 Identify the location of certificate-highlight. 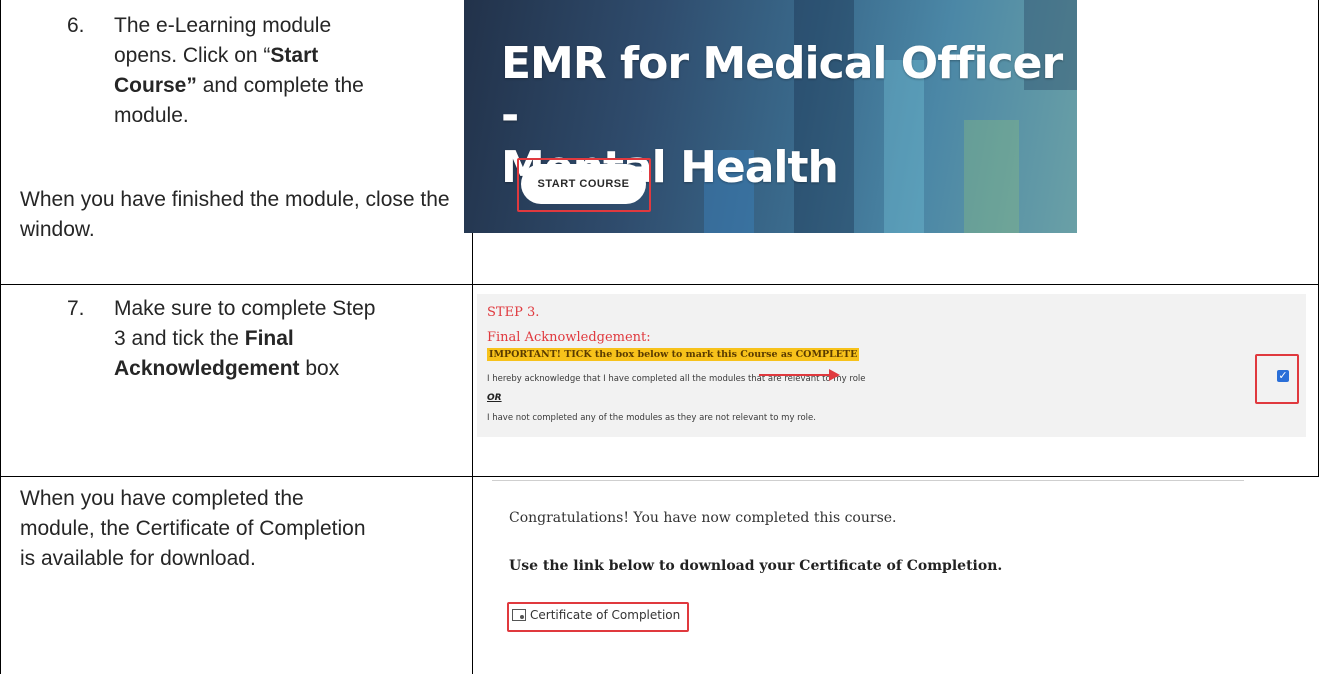
(598, 617).